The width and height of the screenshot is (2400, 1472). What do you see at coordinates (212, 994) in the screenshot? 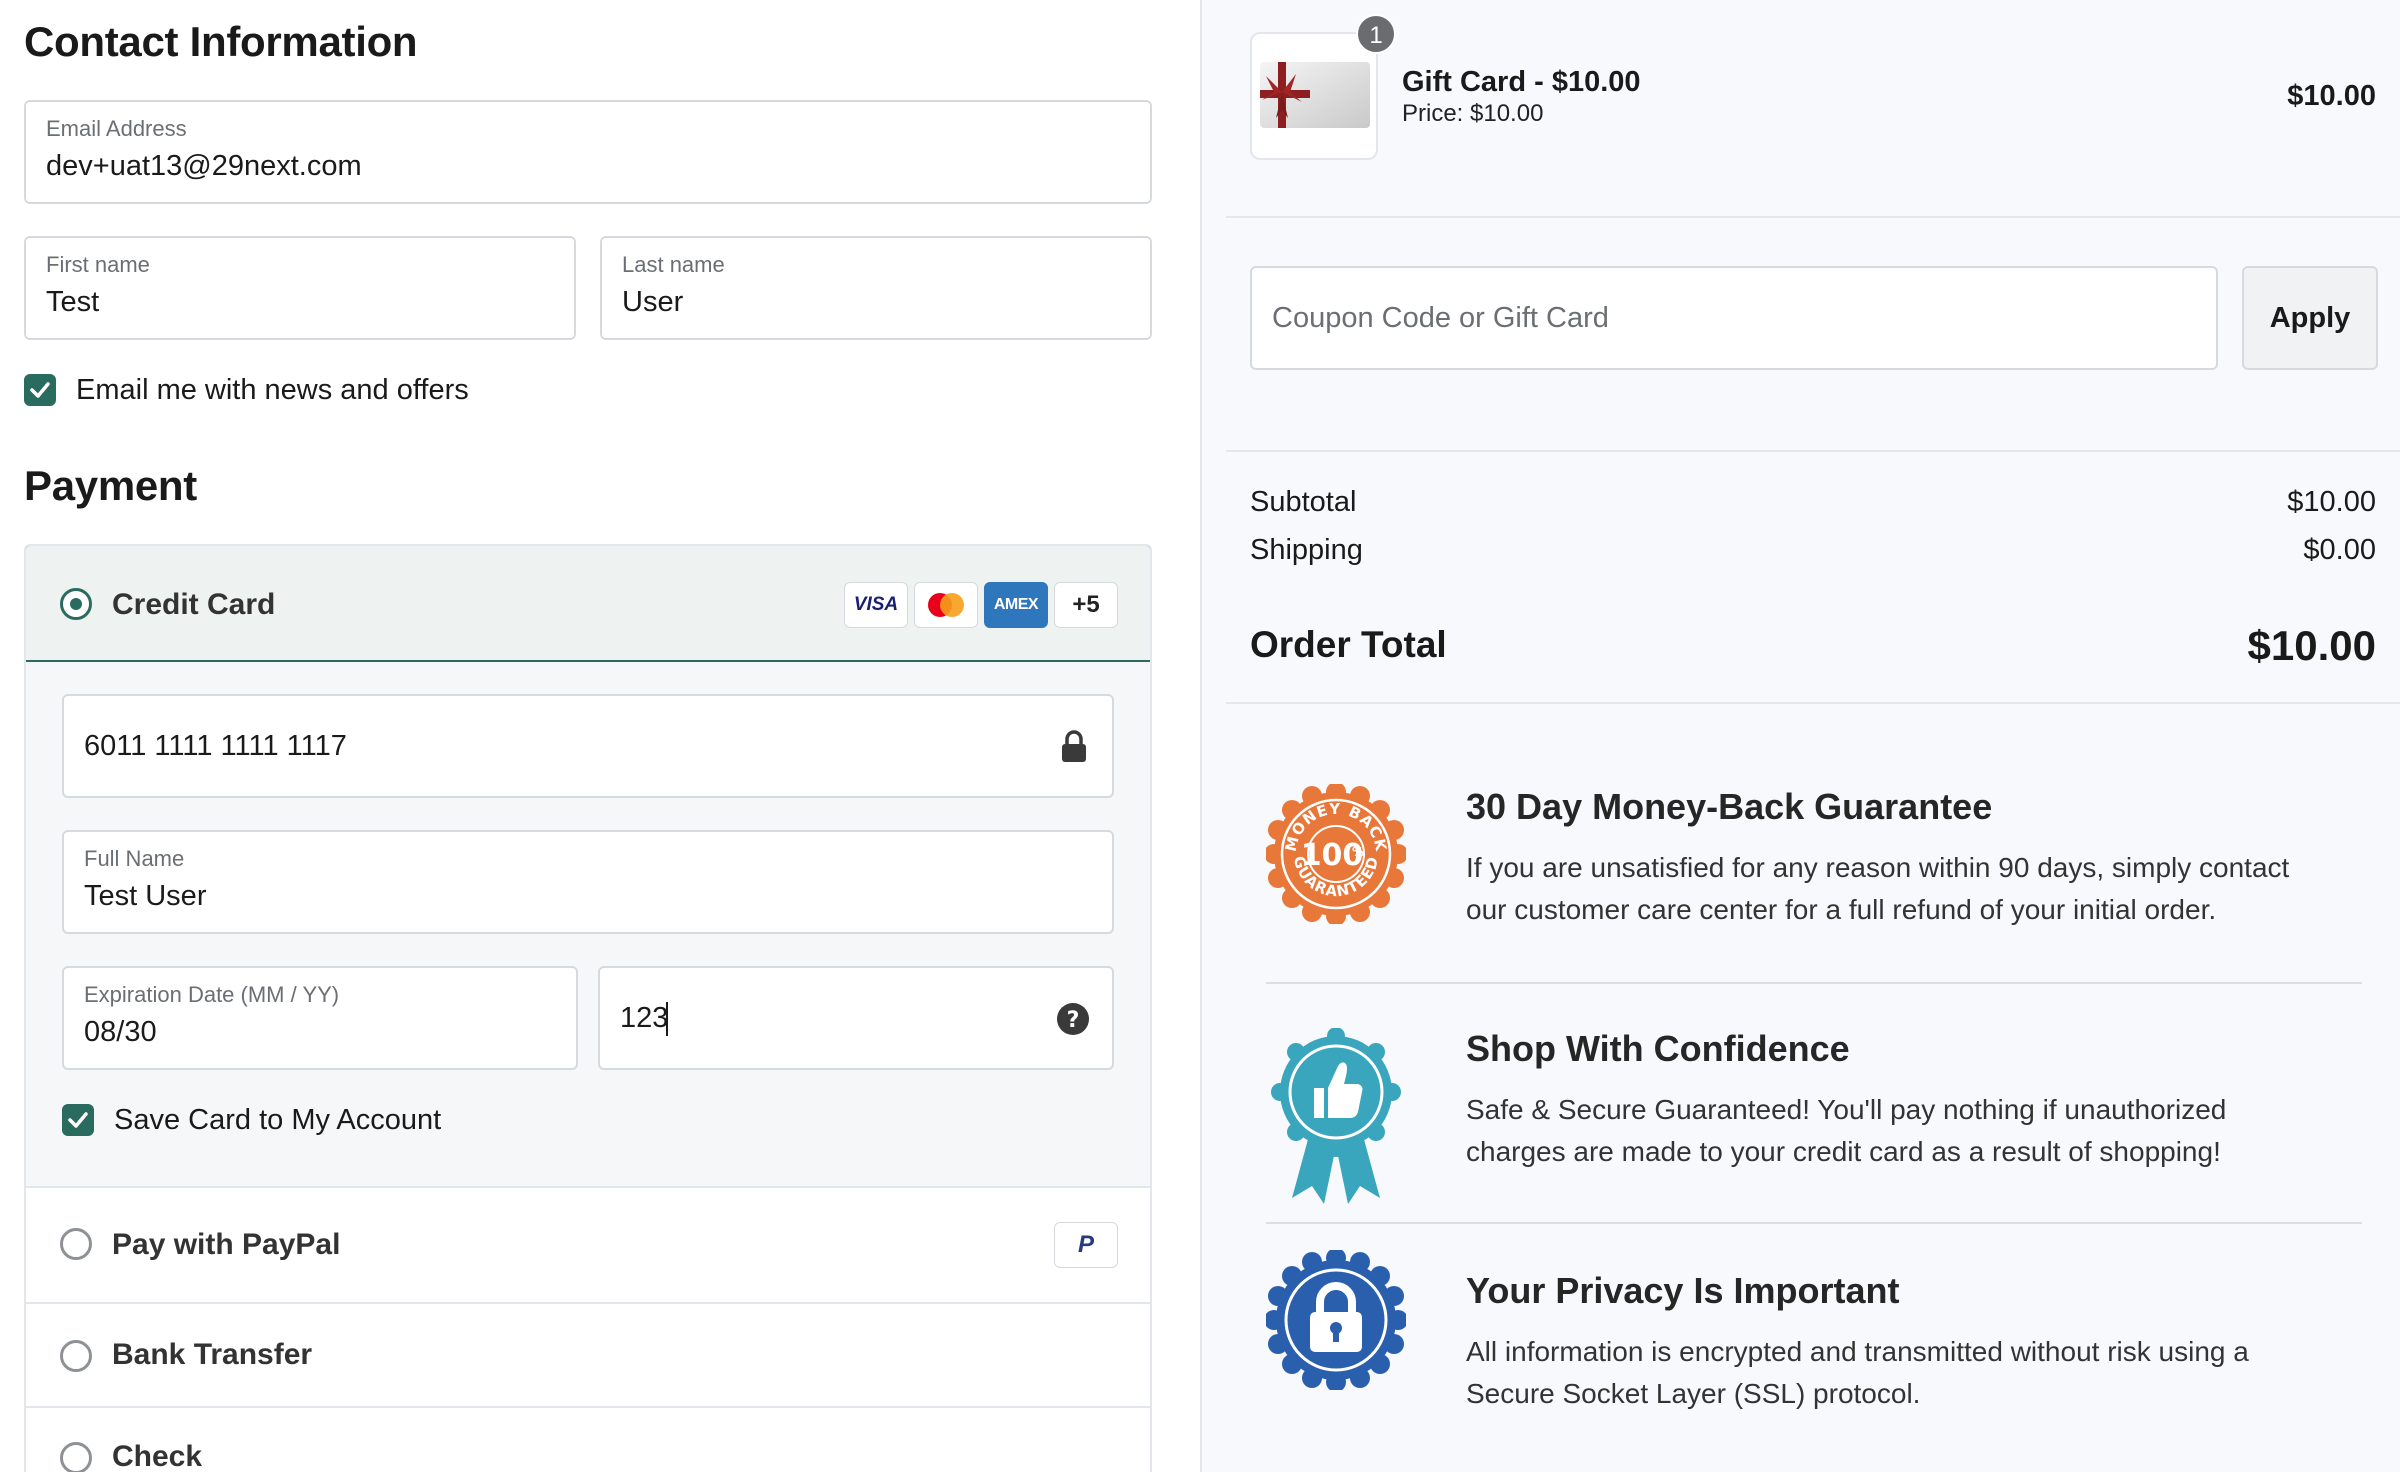
I see `expiry-label: Expiration Date (MM / YY)` at bounding box center [212, 994].